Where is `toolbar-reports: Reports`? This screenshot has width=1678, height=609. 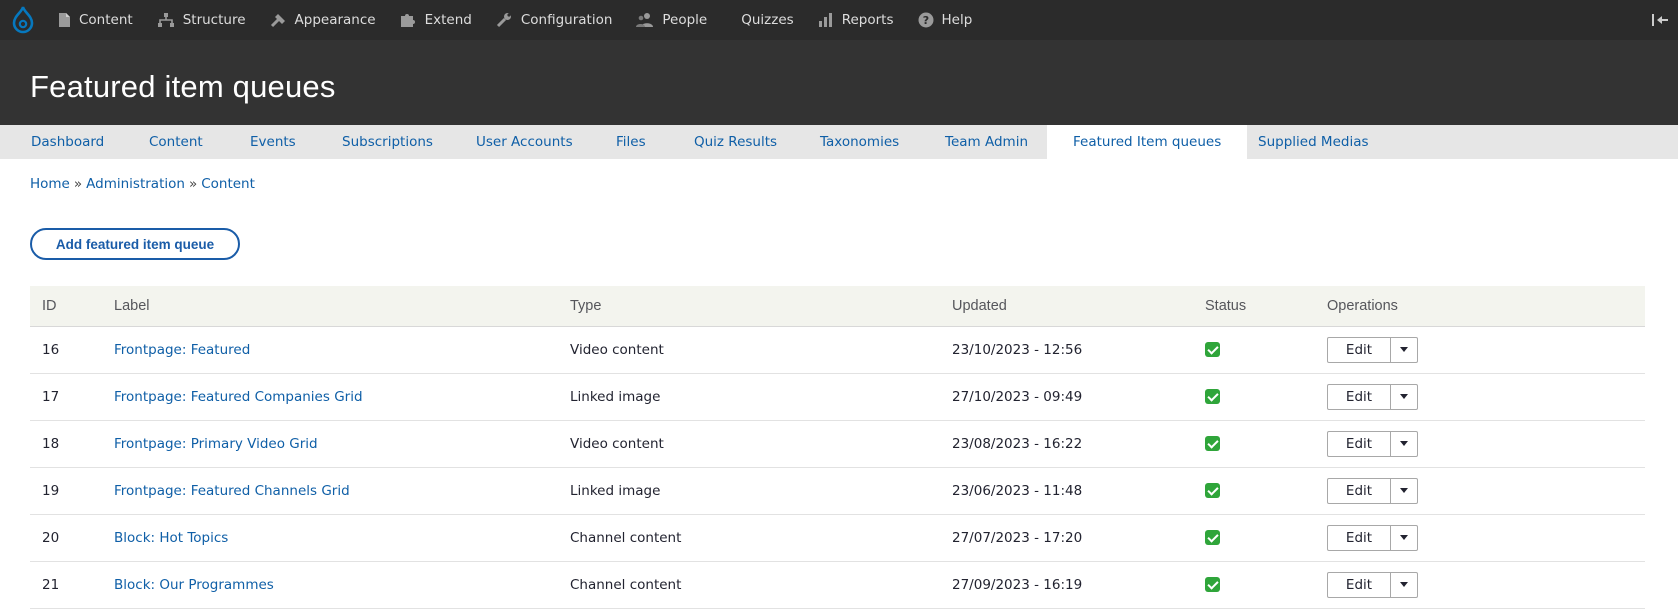
toolbar-reports: Reports is located at coordinates (856, 20).